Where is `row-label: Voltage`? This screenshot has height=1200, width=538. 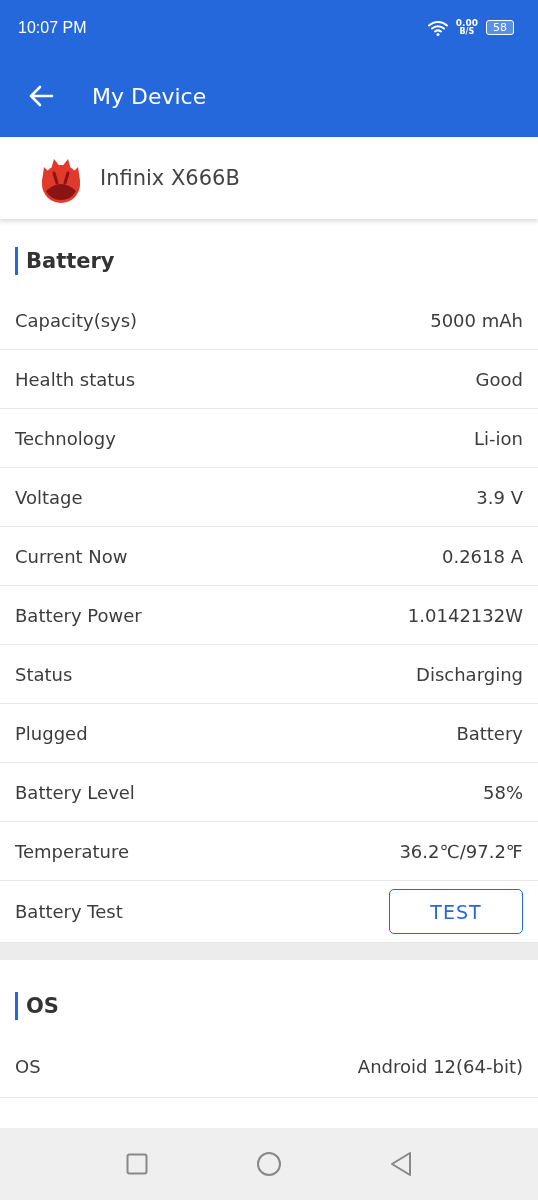
row-label: Voltage is located at coordinates (49, 497).